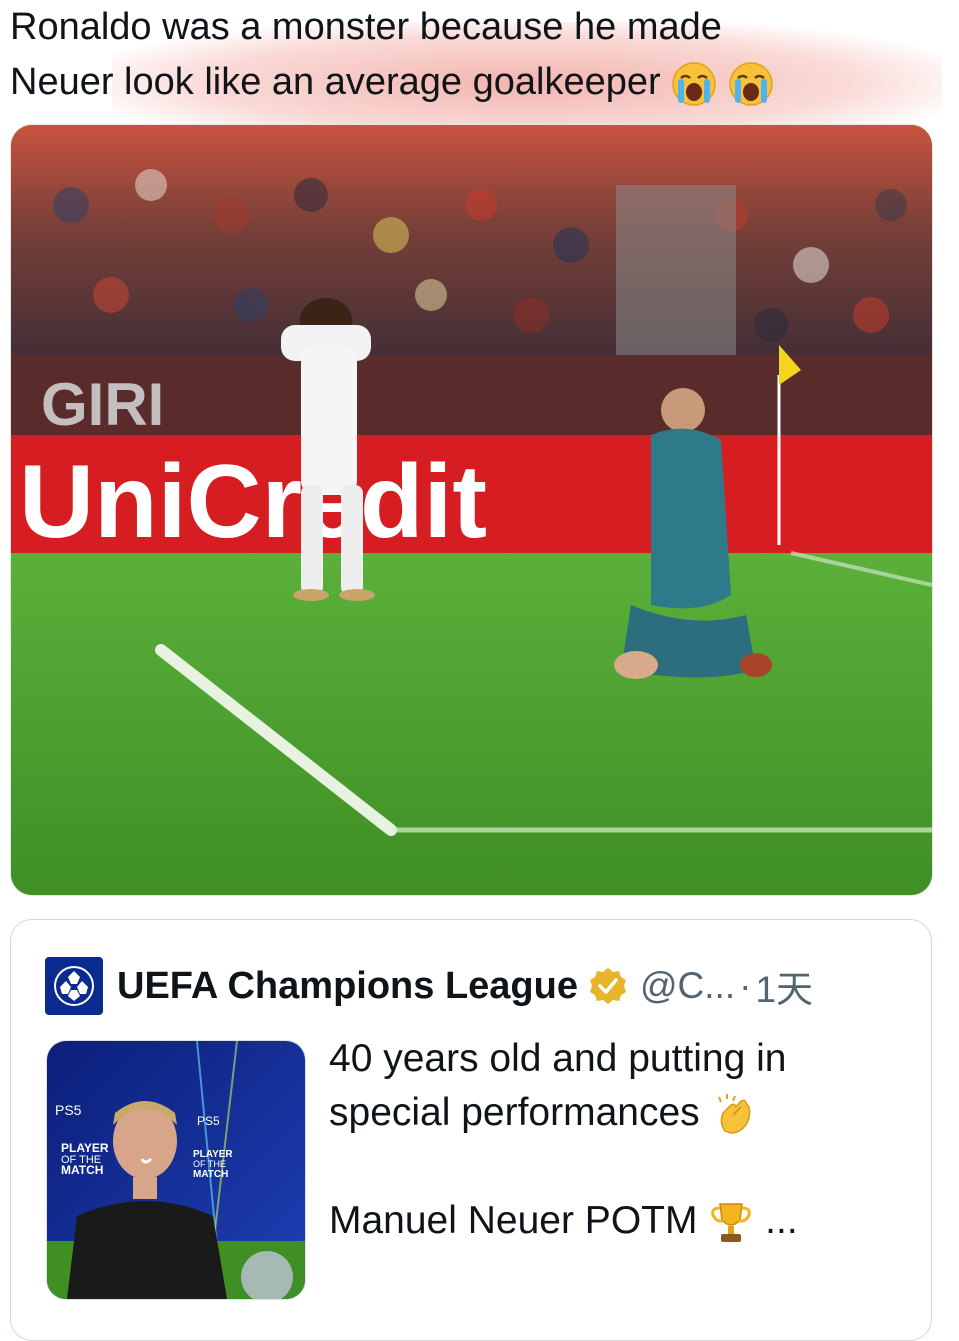  What do you see at coordinates (608, 986) in the screenshot?
I see `verified-badge-icon` at bounding box center [608, 986].